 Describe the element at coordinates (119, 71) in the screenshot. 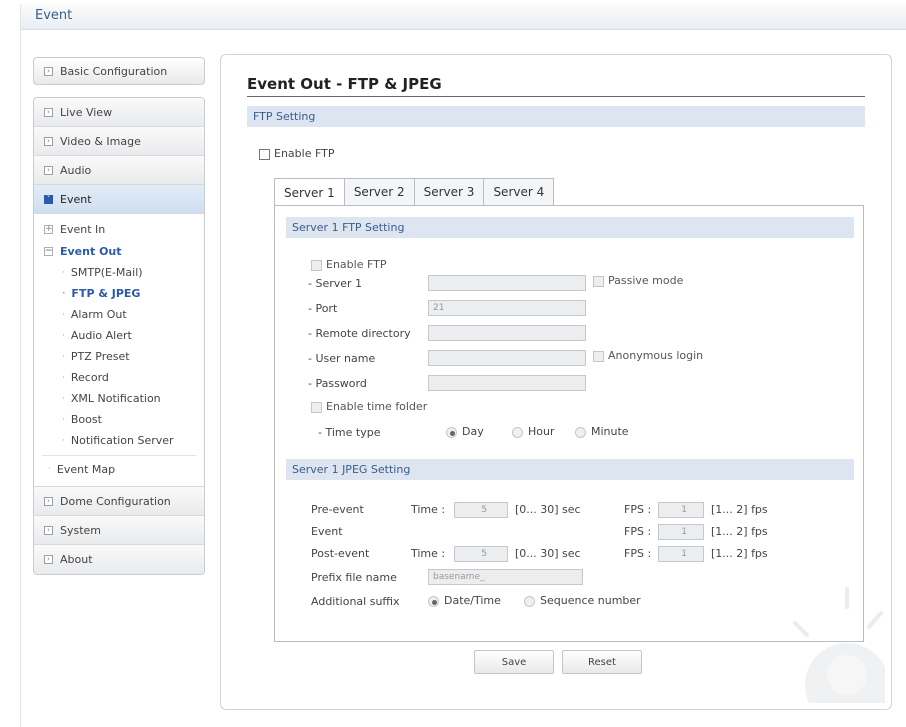

I see `sidebar-item-basic-configuration: › Basic Configuration` at that location.